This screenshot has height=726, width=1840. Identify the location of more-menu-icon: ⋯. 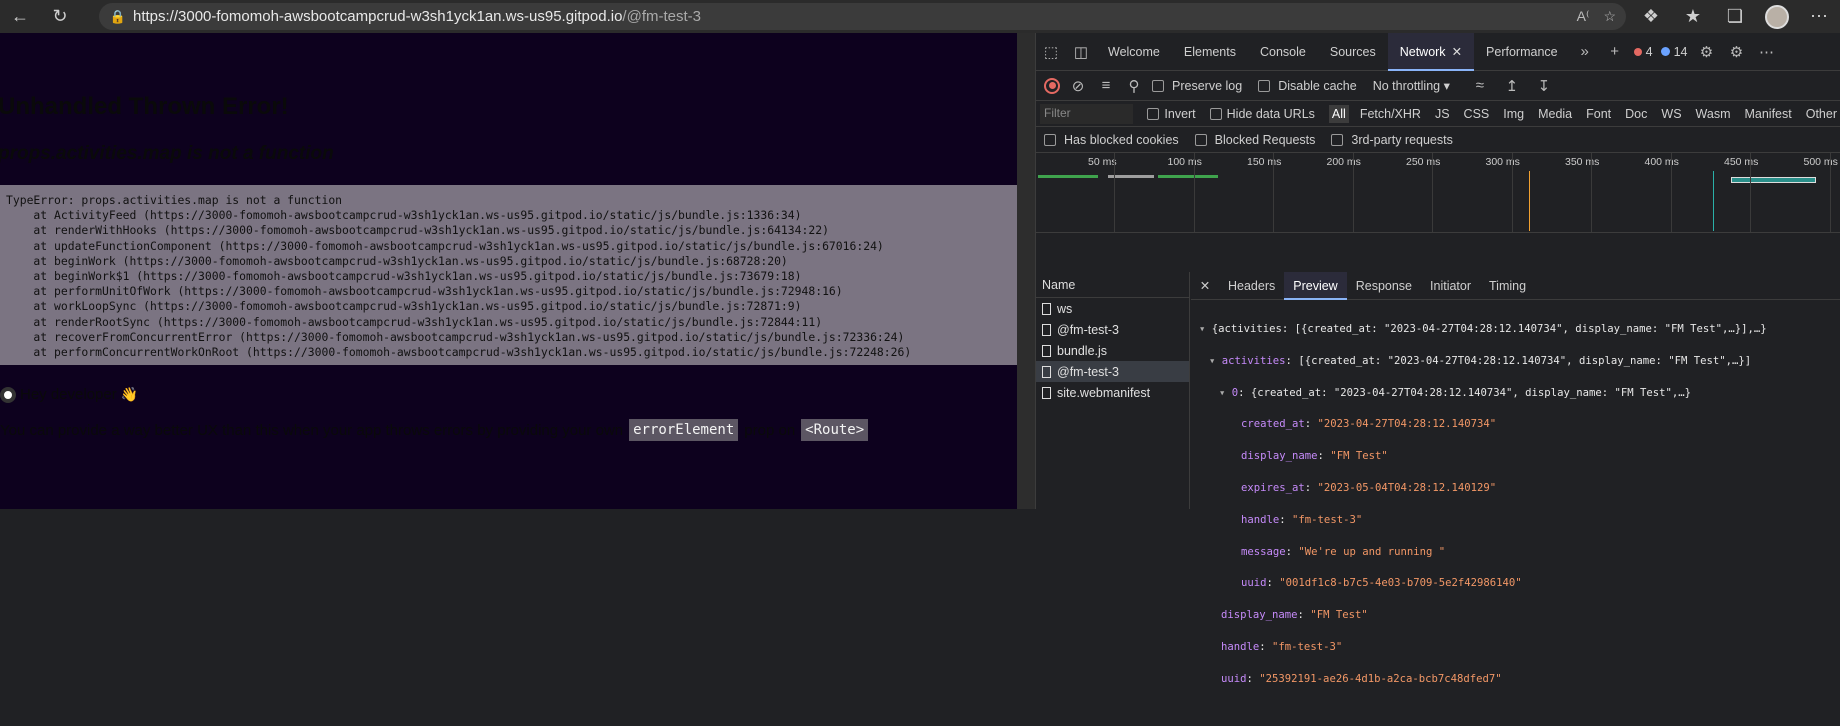
(1819, 16).